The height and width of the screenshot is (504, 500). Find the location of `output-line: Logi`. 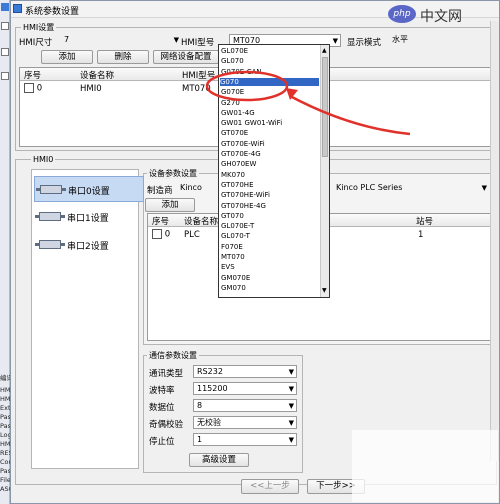

output-line: Logi is located at coordinates (5, 435).